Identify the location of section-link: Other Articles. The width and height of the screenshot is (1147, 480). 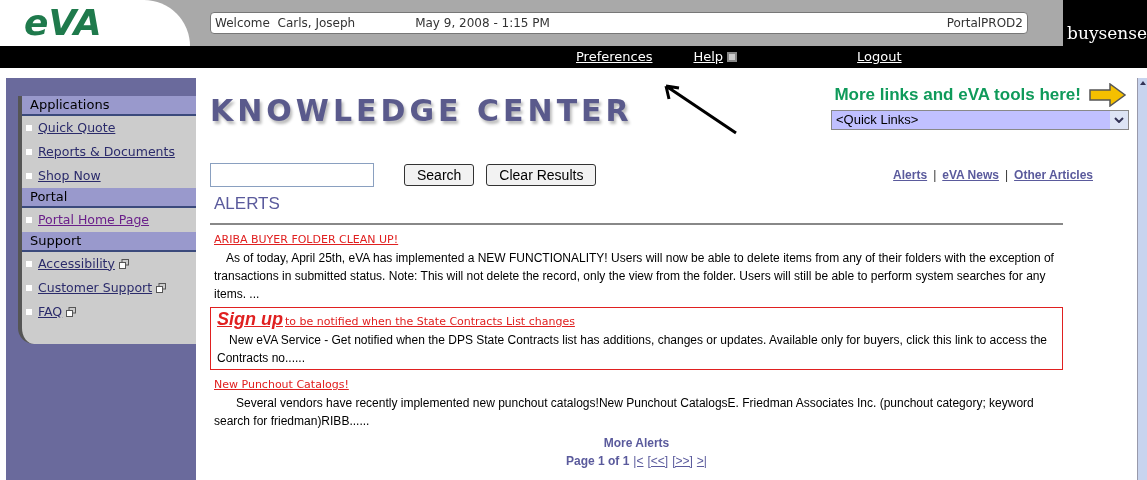
(1053, 175).